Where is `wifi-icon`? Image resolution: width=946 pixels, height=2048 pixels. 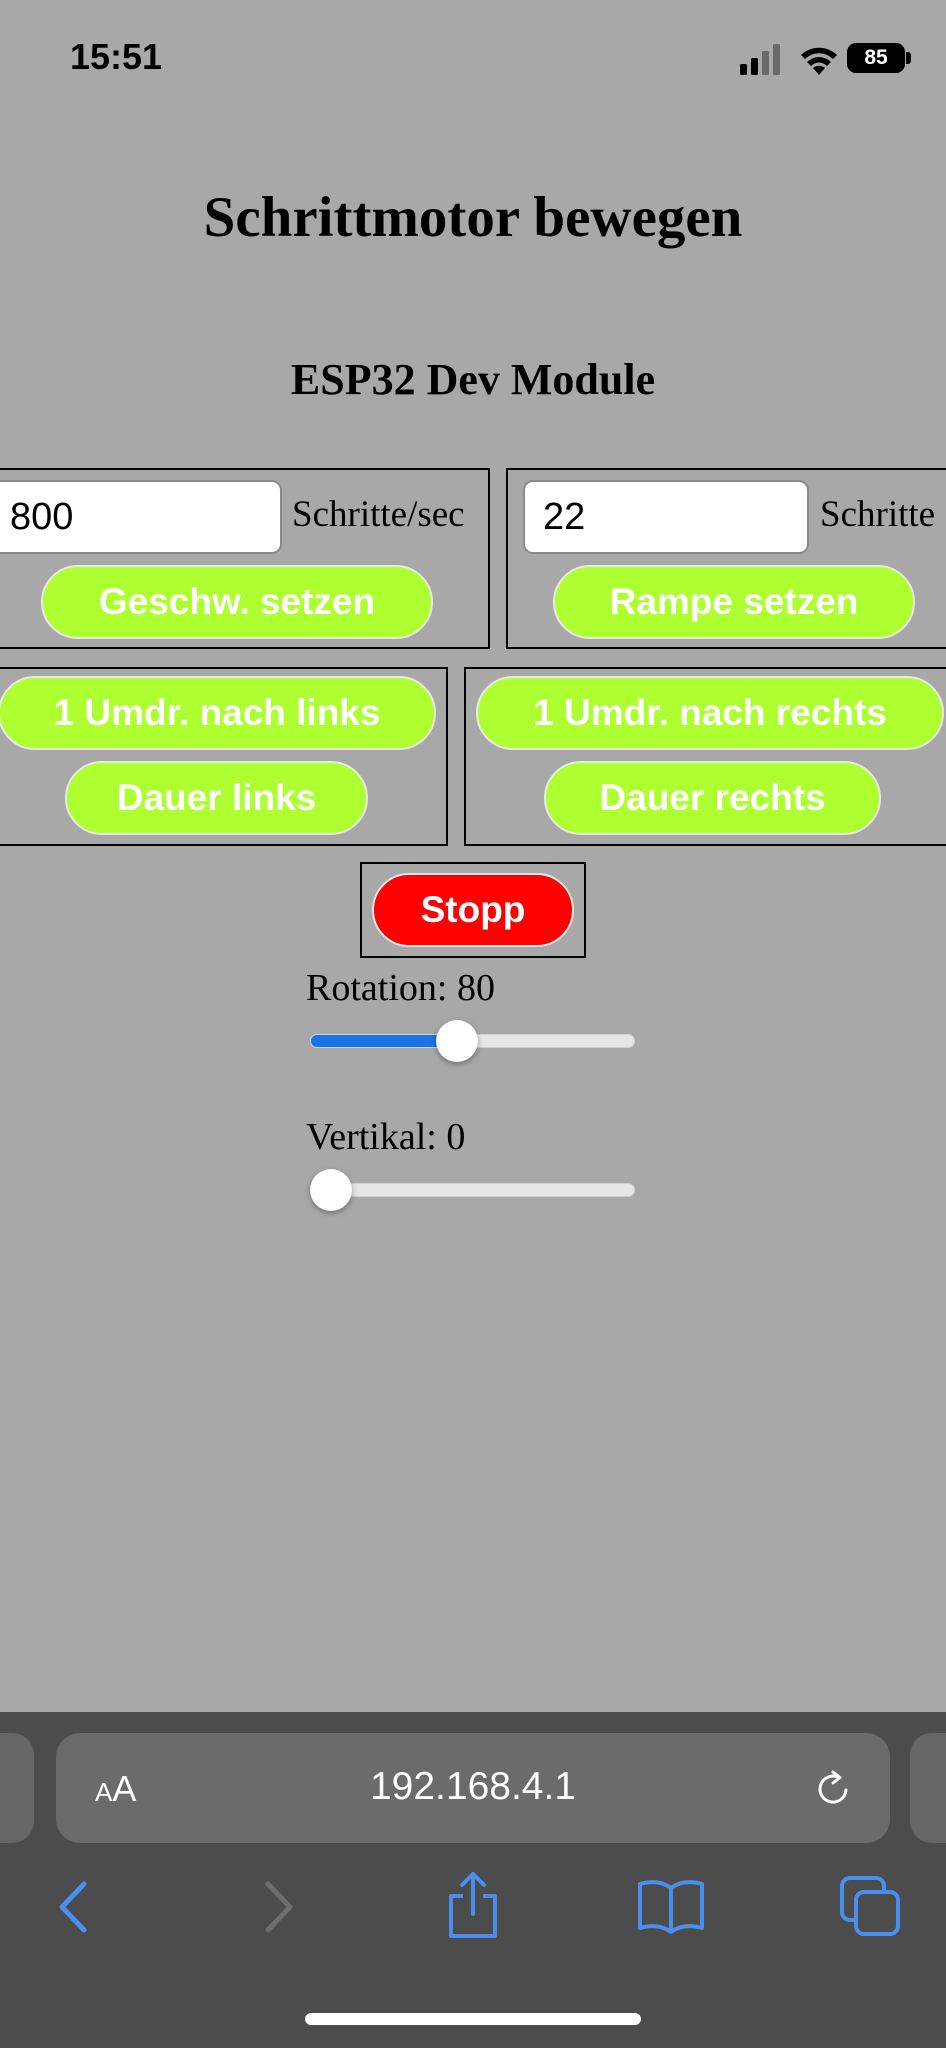
wifi-icon is located at coordinates (819, 61).